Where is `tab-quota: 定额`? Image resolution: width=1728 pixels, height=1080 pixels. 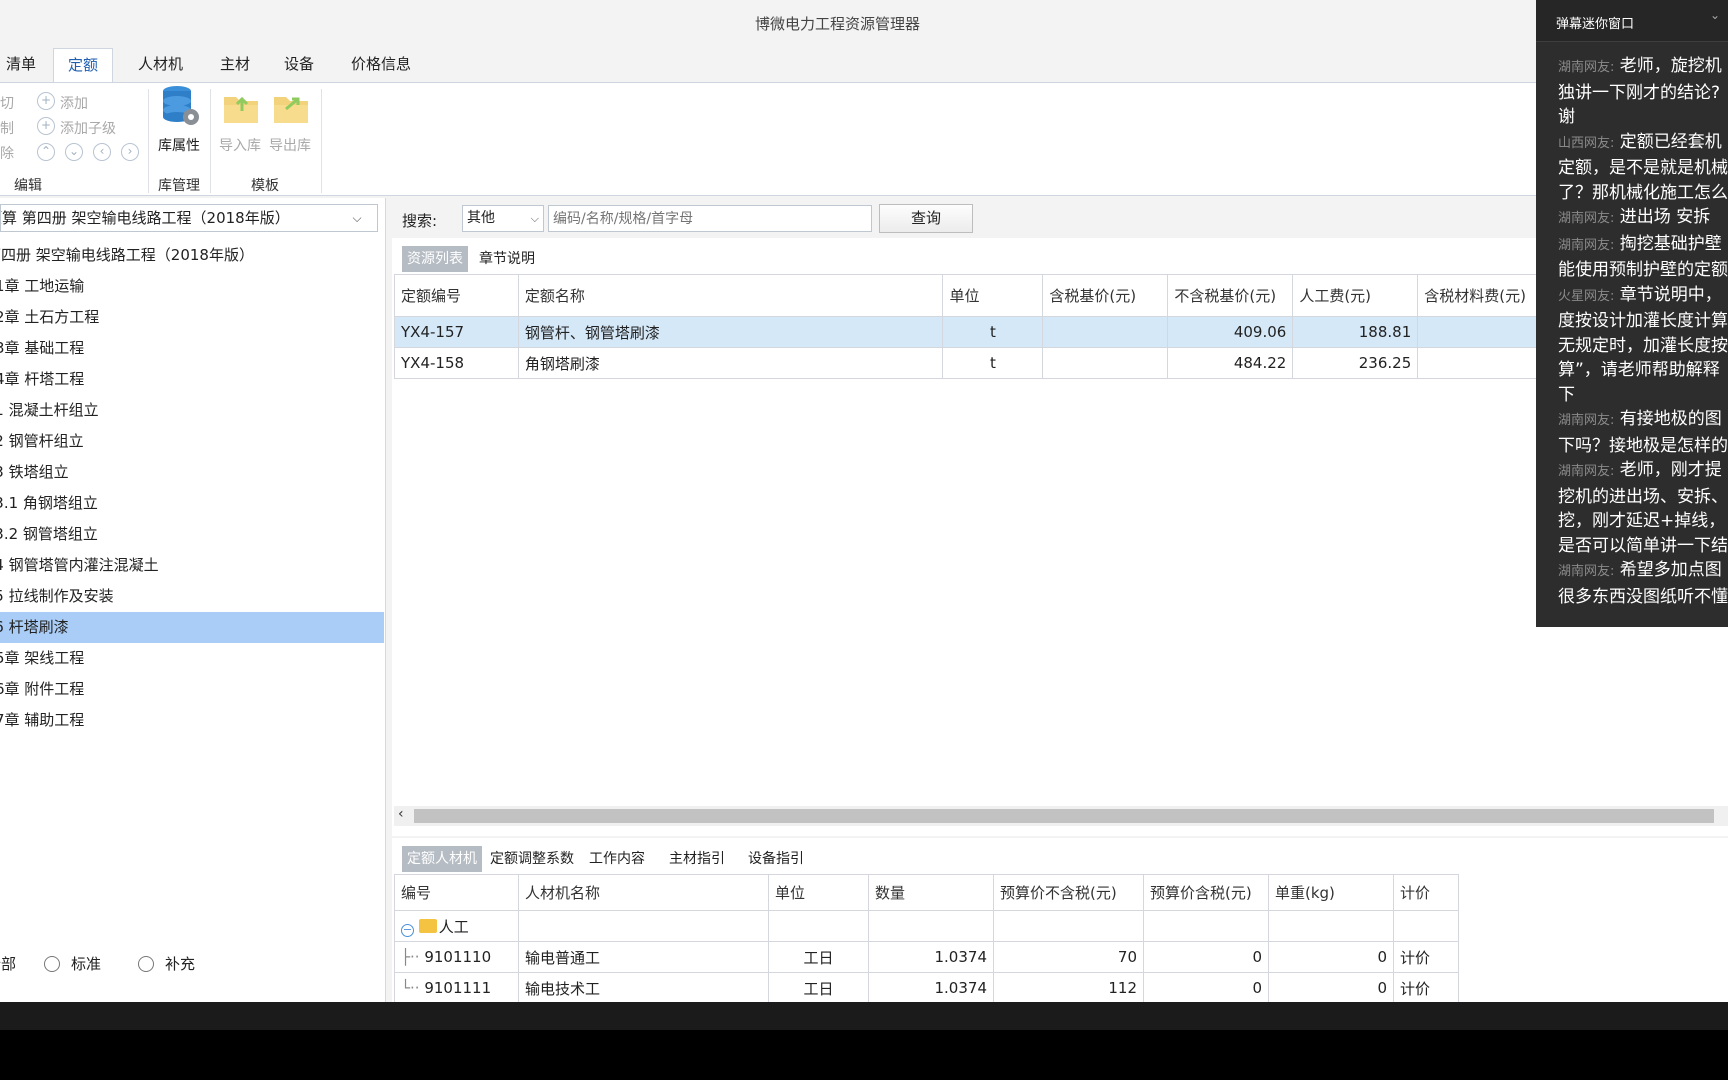
tab-quota: 定额 is located at coordinates (83, 65).